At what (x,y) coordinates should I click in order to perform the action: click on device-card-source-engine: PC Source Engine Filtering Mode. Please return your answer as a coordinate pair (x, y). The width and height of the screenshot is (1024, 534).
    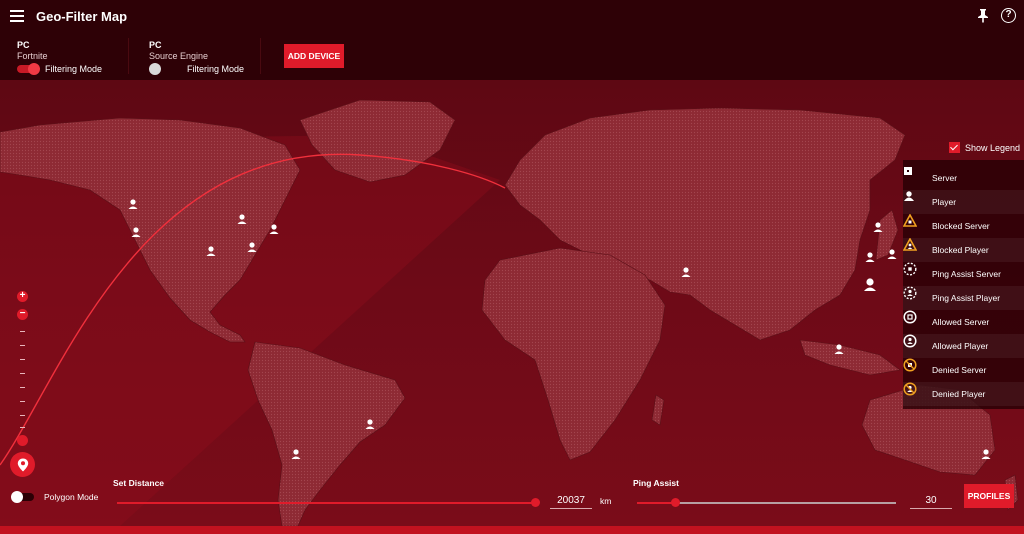
    Looking at the image, I should click on (197, 57).